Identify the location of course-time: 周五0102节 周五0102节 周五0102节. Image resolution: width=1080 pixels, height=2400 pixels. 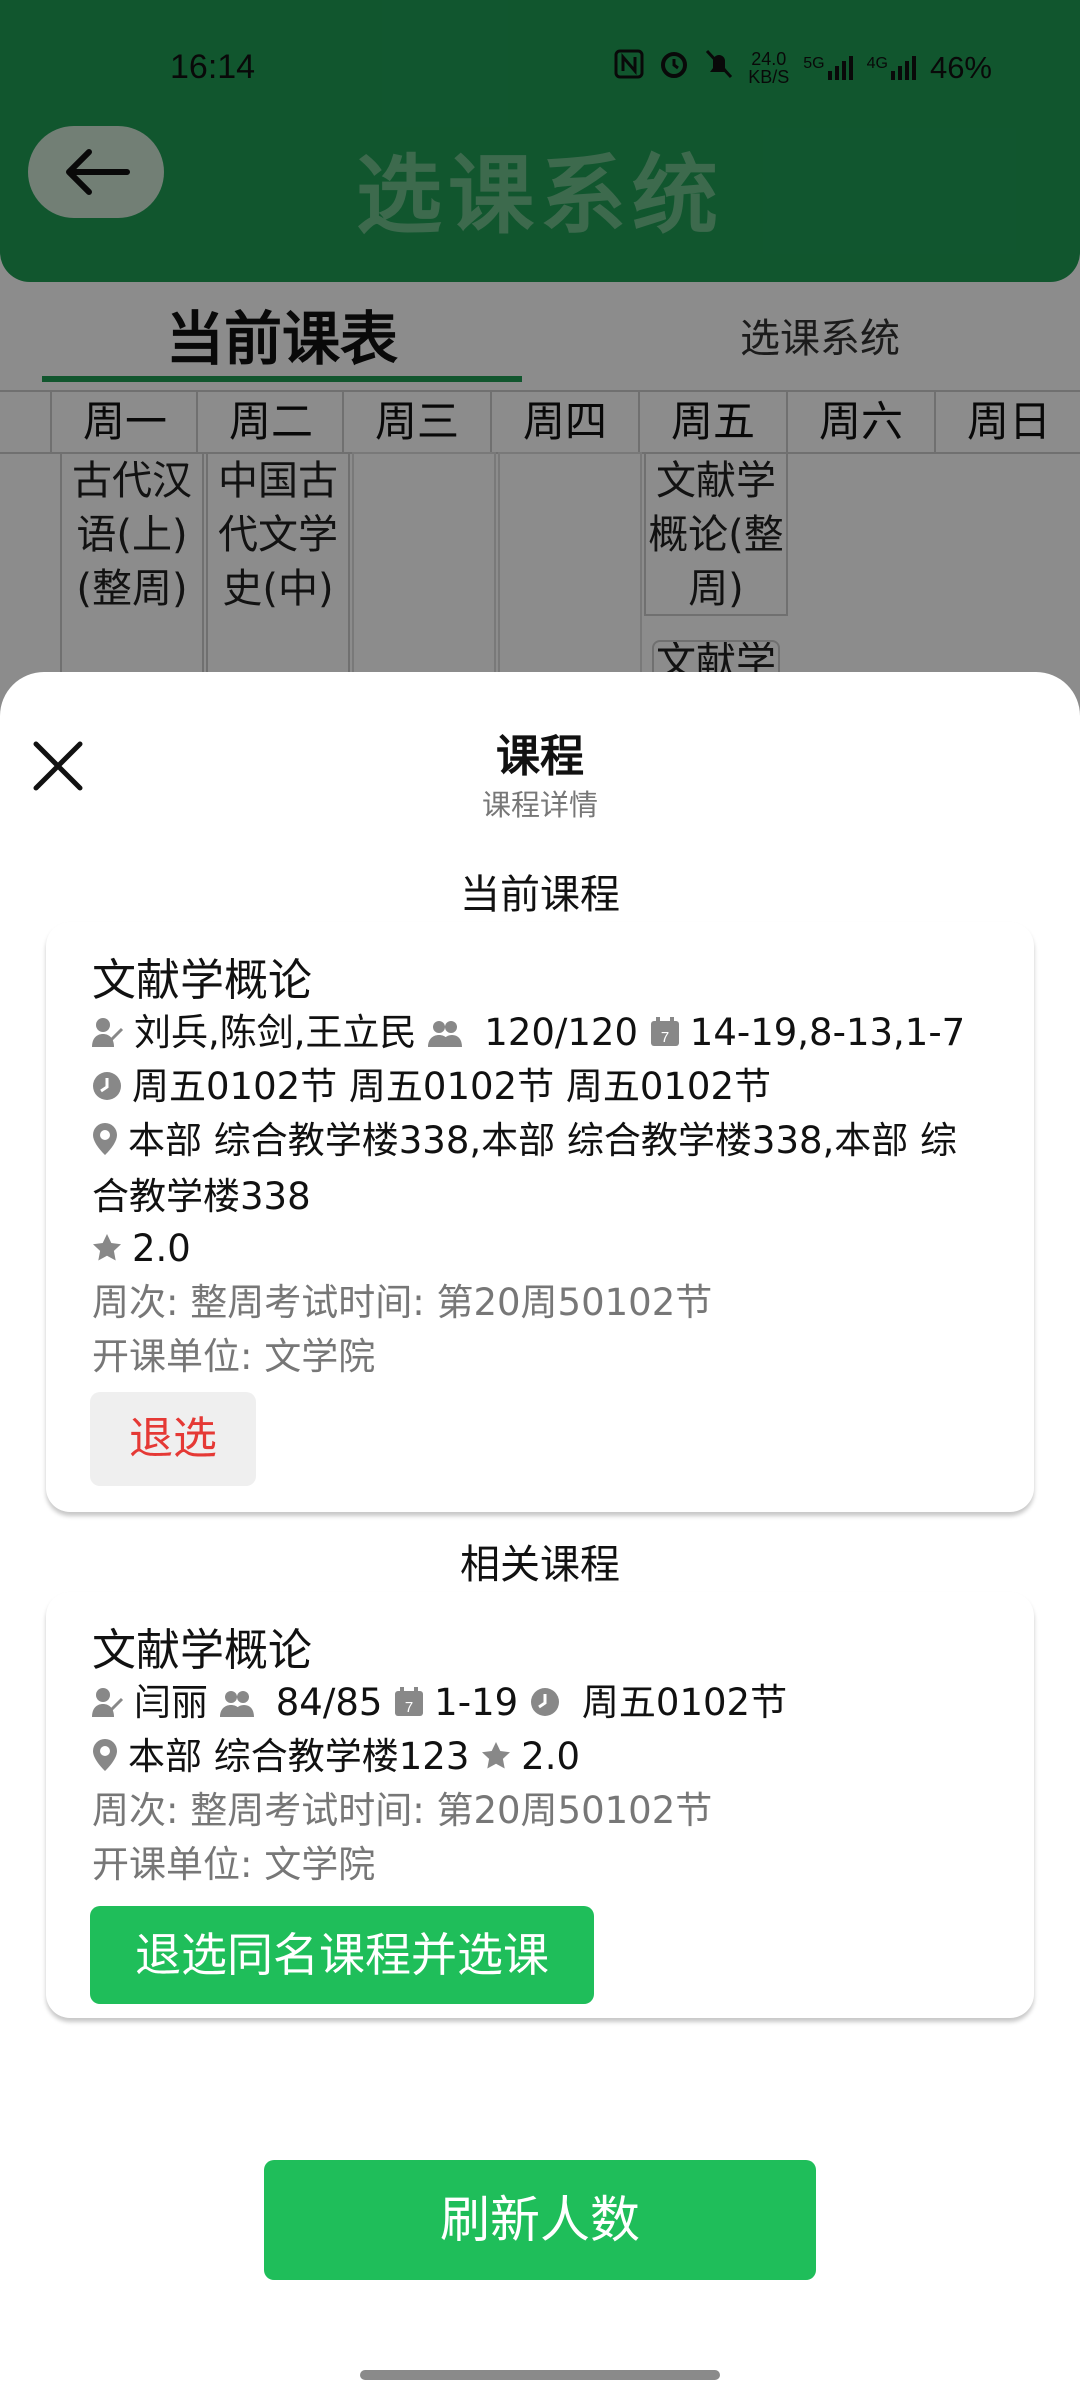
(452, 1086).